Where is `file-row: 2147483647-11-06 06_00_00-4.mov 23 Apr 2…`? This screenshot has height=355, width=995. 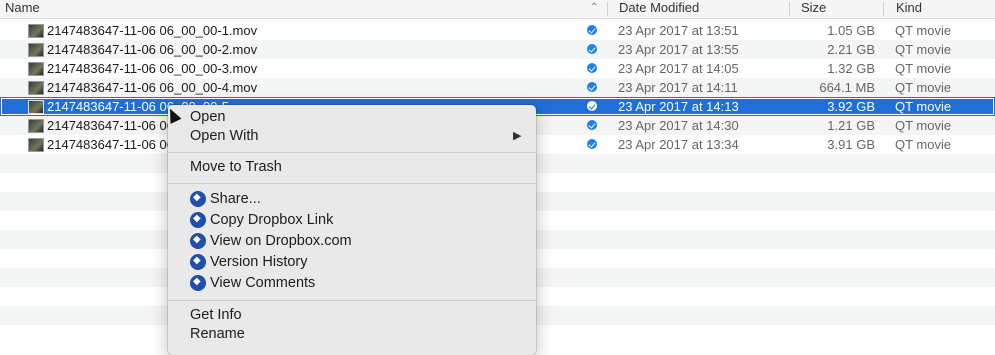
file-row: 2147483647-11-06 06_00_00-4.mov 23 Apr 2… is located at coordinates (497, 87).